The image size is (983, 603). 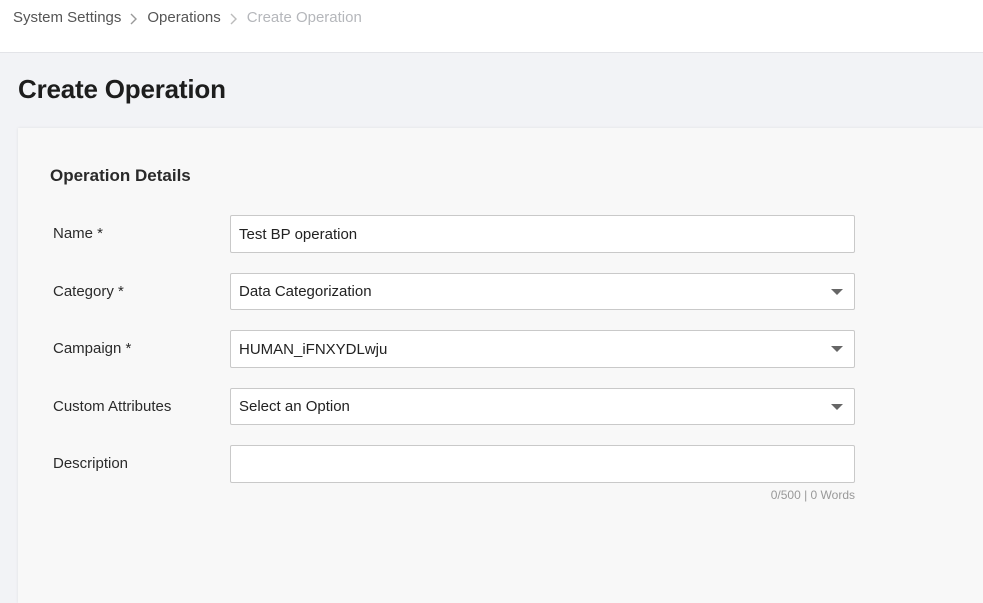 What do you see at coordinates (304, 17) in the screenshot?
I see `breadcrumb-create-operation: Create Operation` at bounding box center [304, 17].